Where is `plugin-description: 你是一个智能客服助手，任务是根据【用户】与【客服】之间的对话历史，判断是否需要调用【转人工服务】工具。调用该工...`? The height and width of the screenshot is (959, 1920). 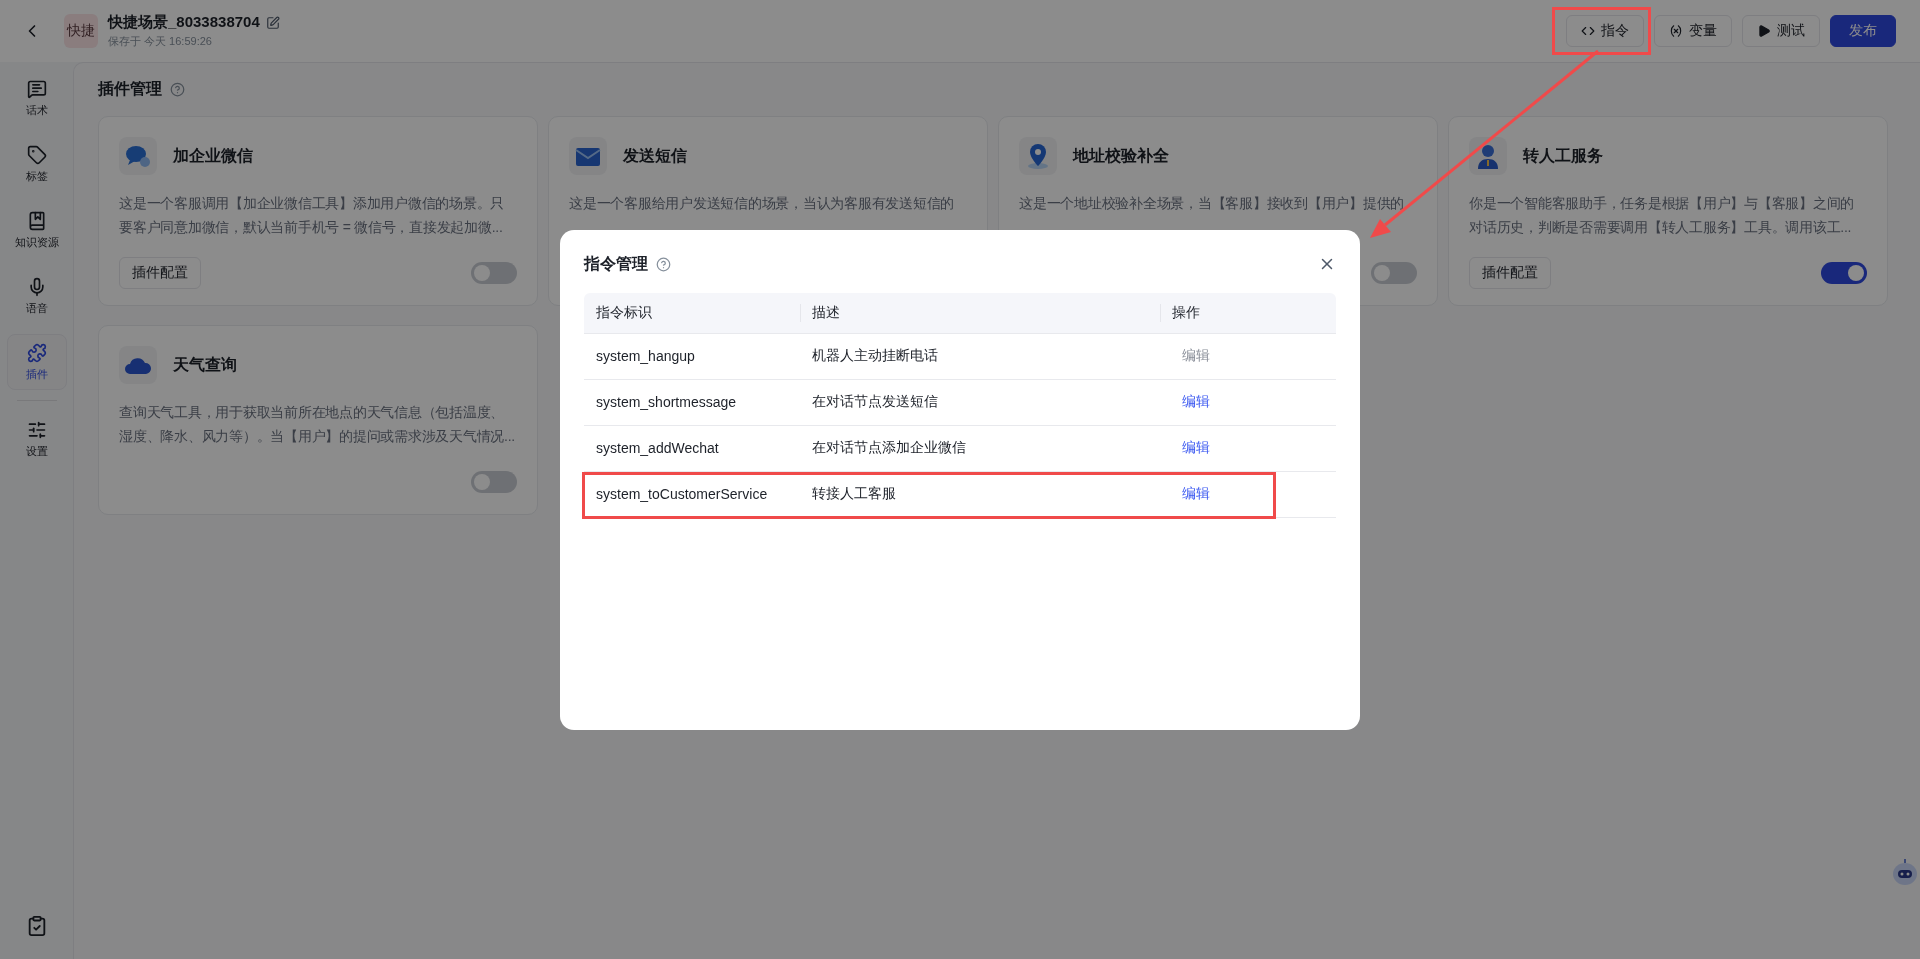
plugin-description: 你是一个智能客服助手，任务是根据【用户】与【客服】之间的对话历史，判断是否需要调用【转人工服务】工具。调用该工... is located at coordinates (1662, 215).